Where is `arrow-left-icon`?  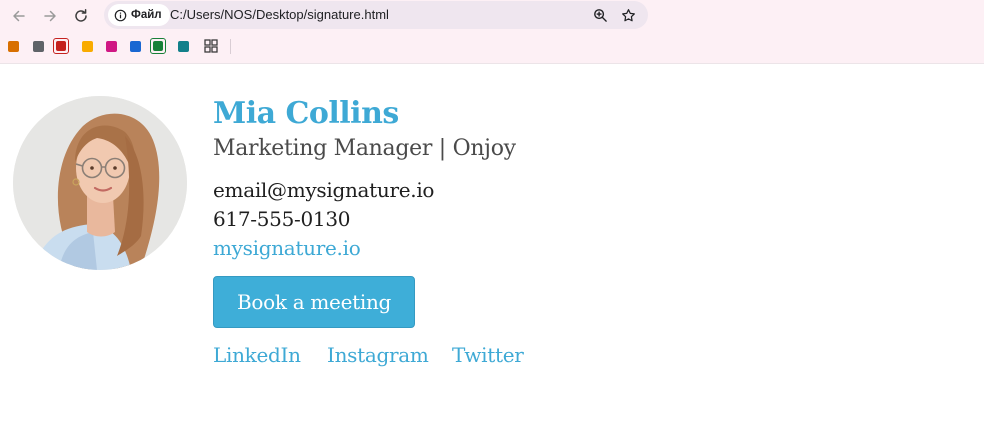
arrow-left-icon is located at coordinates (19, 16).